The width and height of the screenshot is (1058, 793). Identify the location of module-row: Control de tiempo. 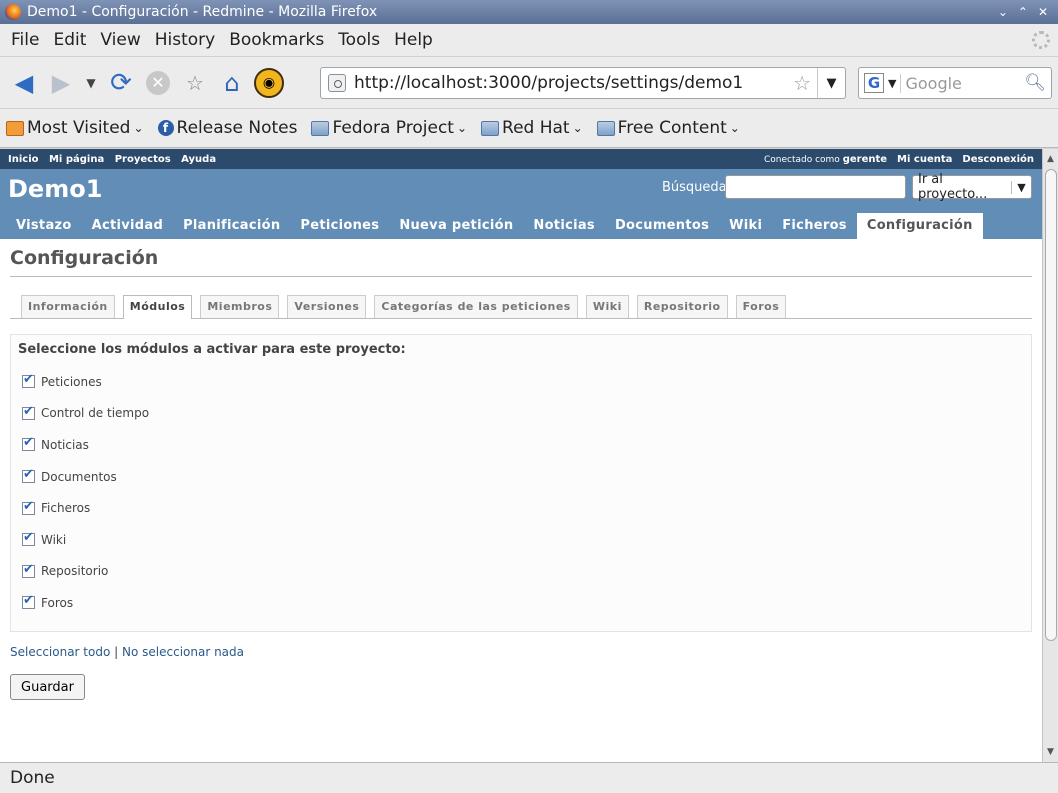
(521, 414).